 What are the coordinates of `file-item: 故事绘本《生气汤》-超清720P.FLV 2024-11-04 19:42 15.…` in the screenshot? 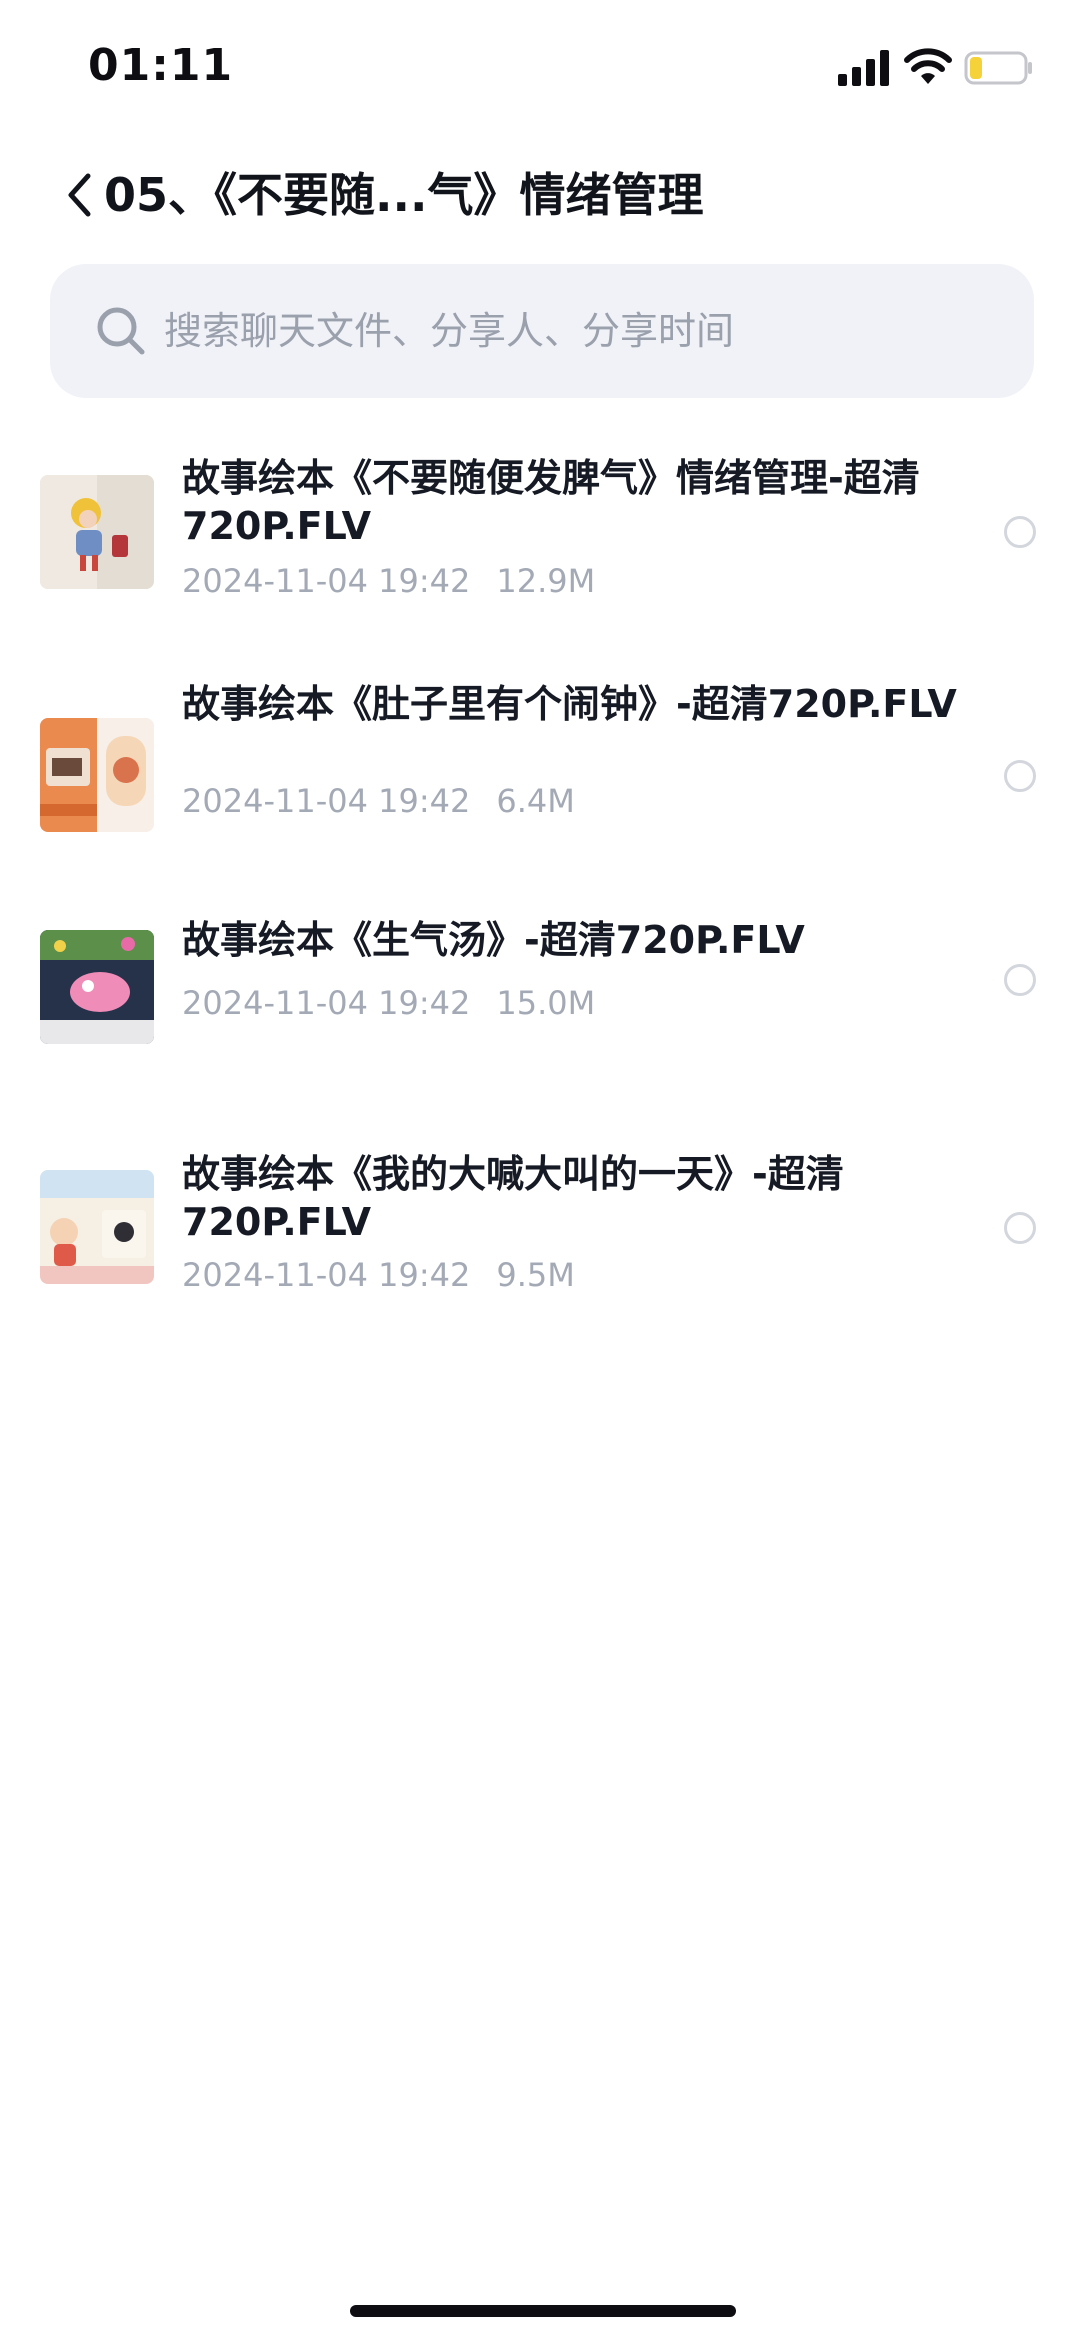 It's located at (540, 1010).